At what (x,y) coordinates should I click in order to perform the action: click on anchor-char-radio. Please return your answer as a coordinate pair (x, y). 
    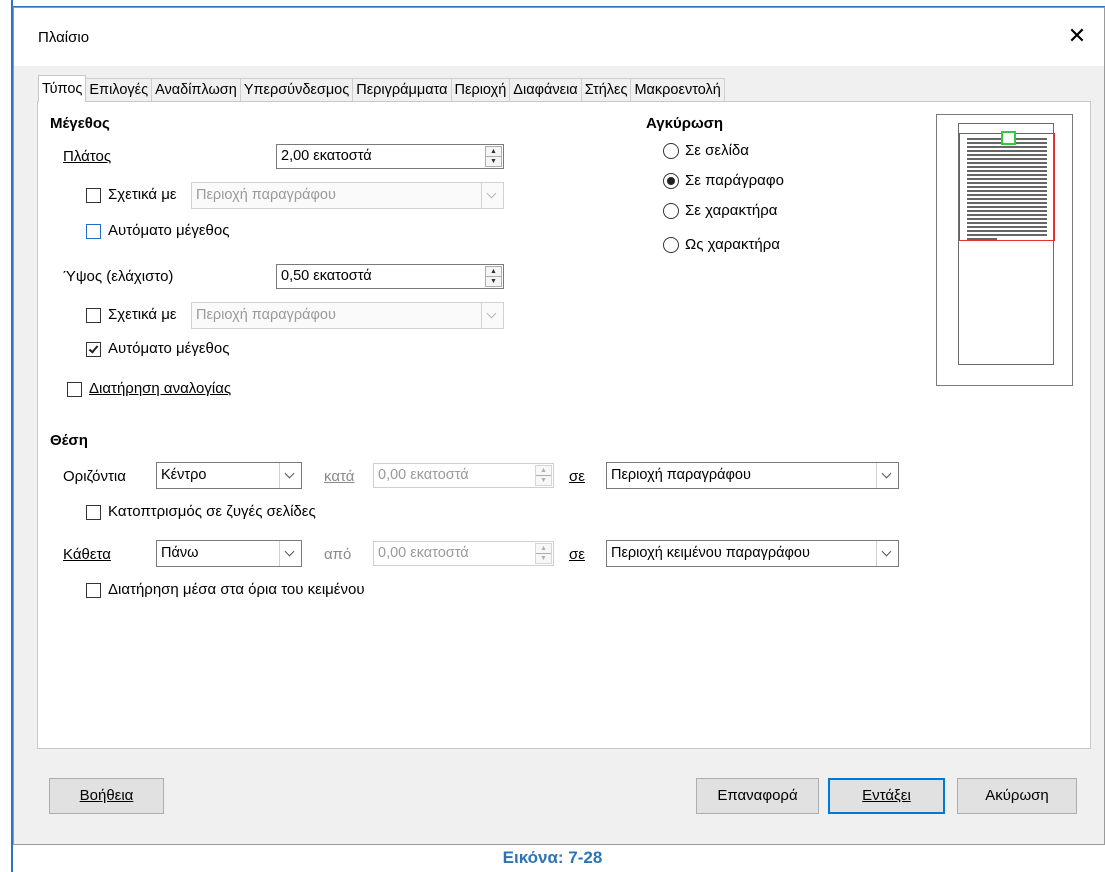
    Looking at the image, I should click on (671, 211).